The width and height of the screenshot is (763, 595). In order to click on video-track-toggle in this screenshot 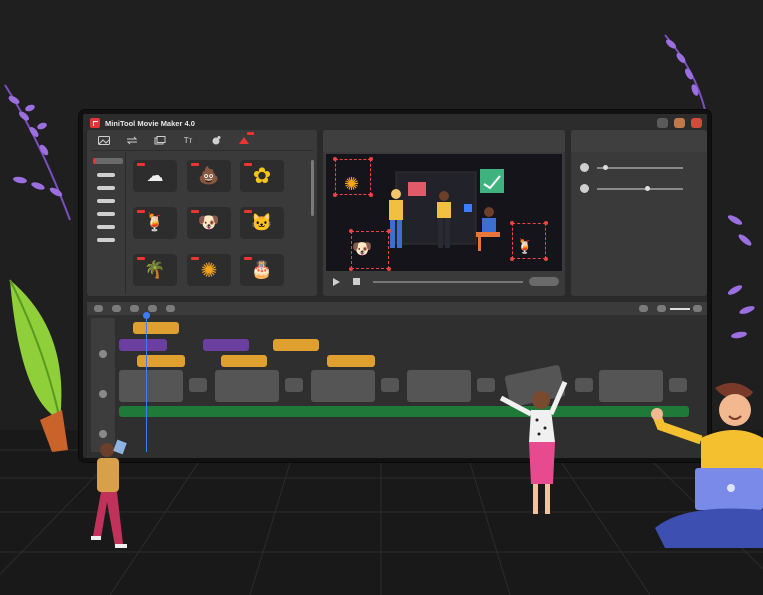, I will do `click(103, 394)`.